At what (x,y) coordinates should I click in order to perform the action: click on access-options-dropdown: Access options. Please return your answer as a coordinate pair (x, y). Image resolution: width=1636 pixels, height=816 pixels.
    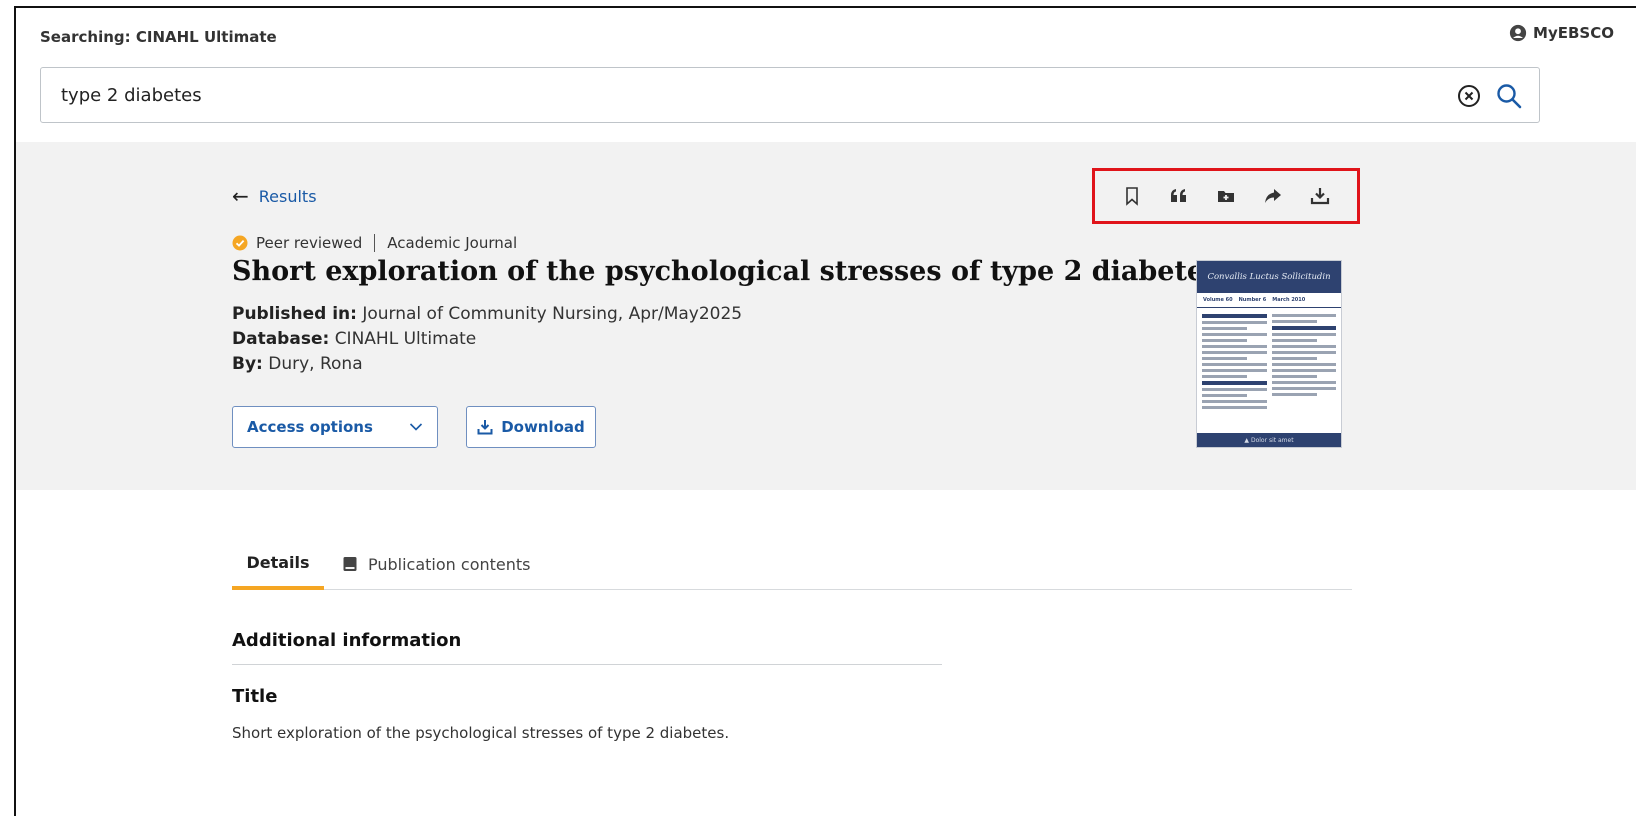
    Looking at the image, I should click on (335, 427).